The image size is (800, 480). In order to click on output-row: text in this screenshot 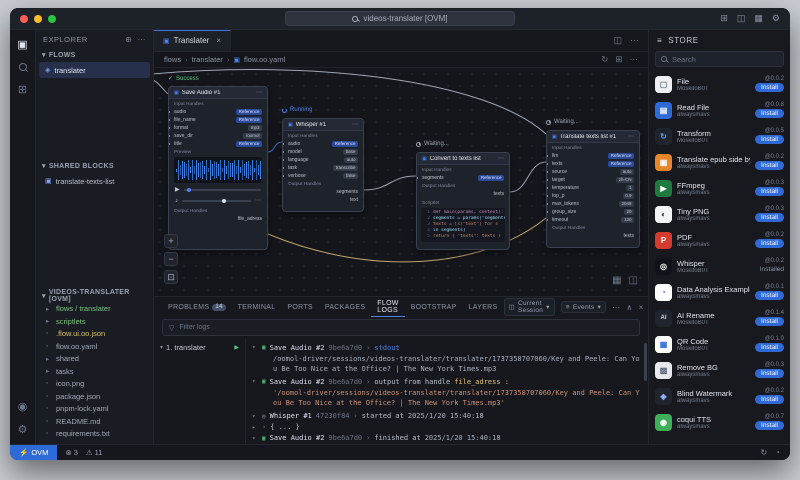, I will do `click(323, 200)`.